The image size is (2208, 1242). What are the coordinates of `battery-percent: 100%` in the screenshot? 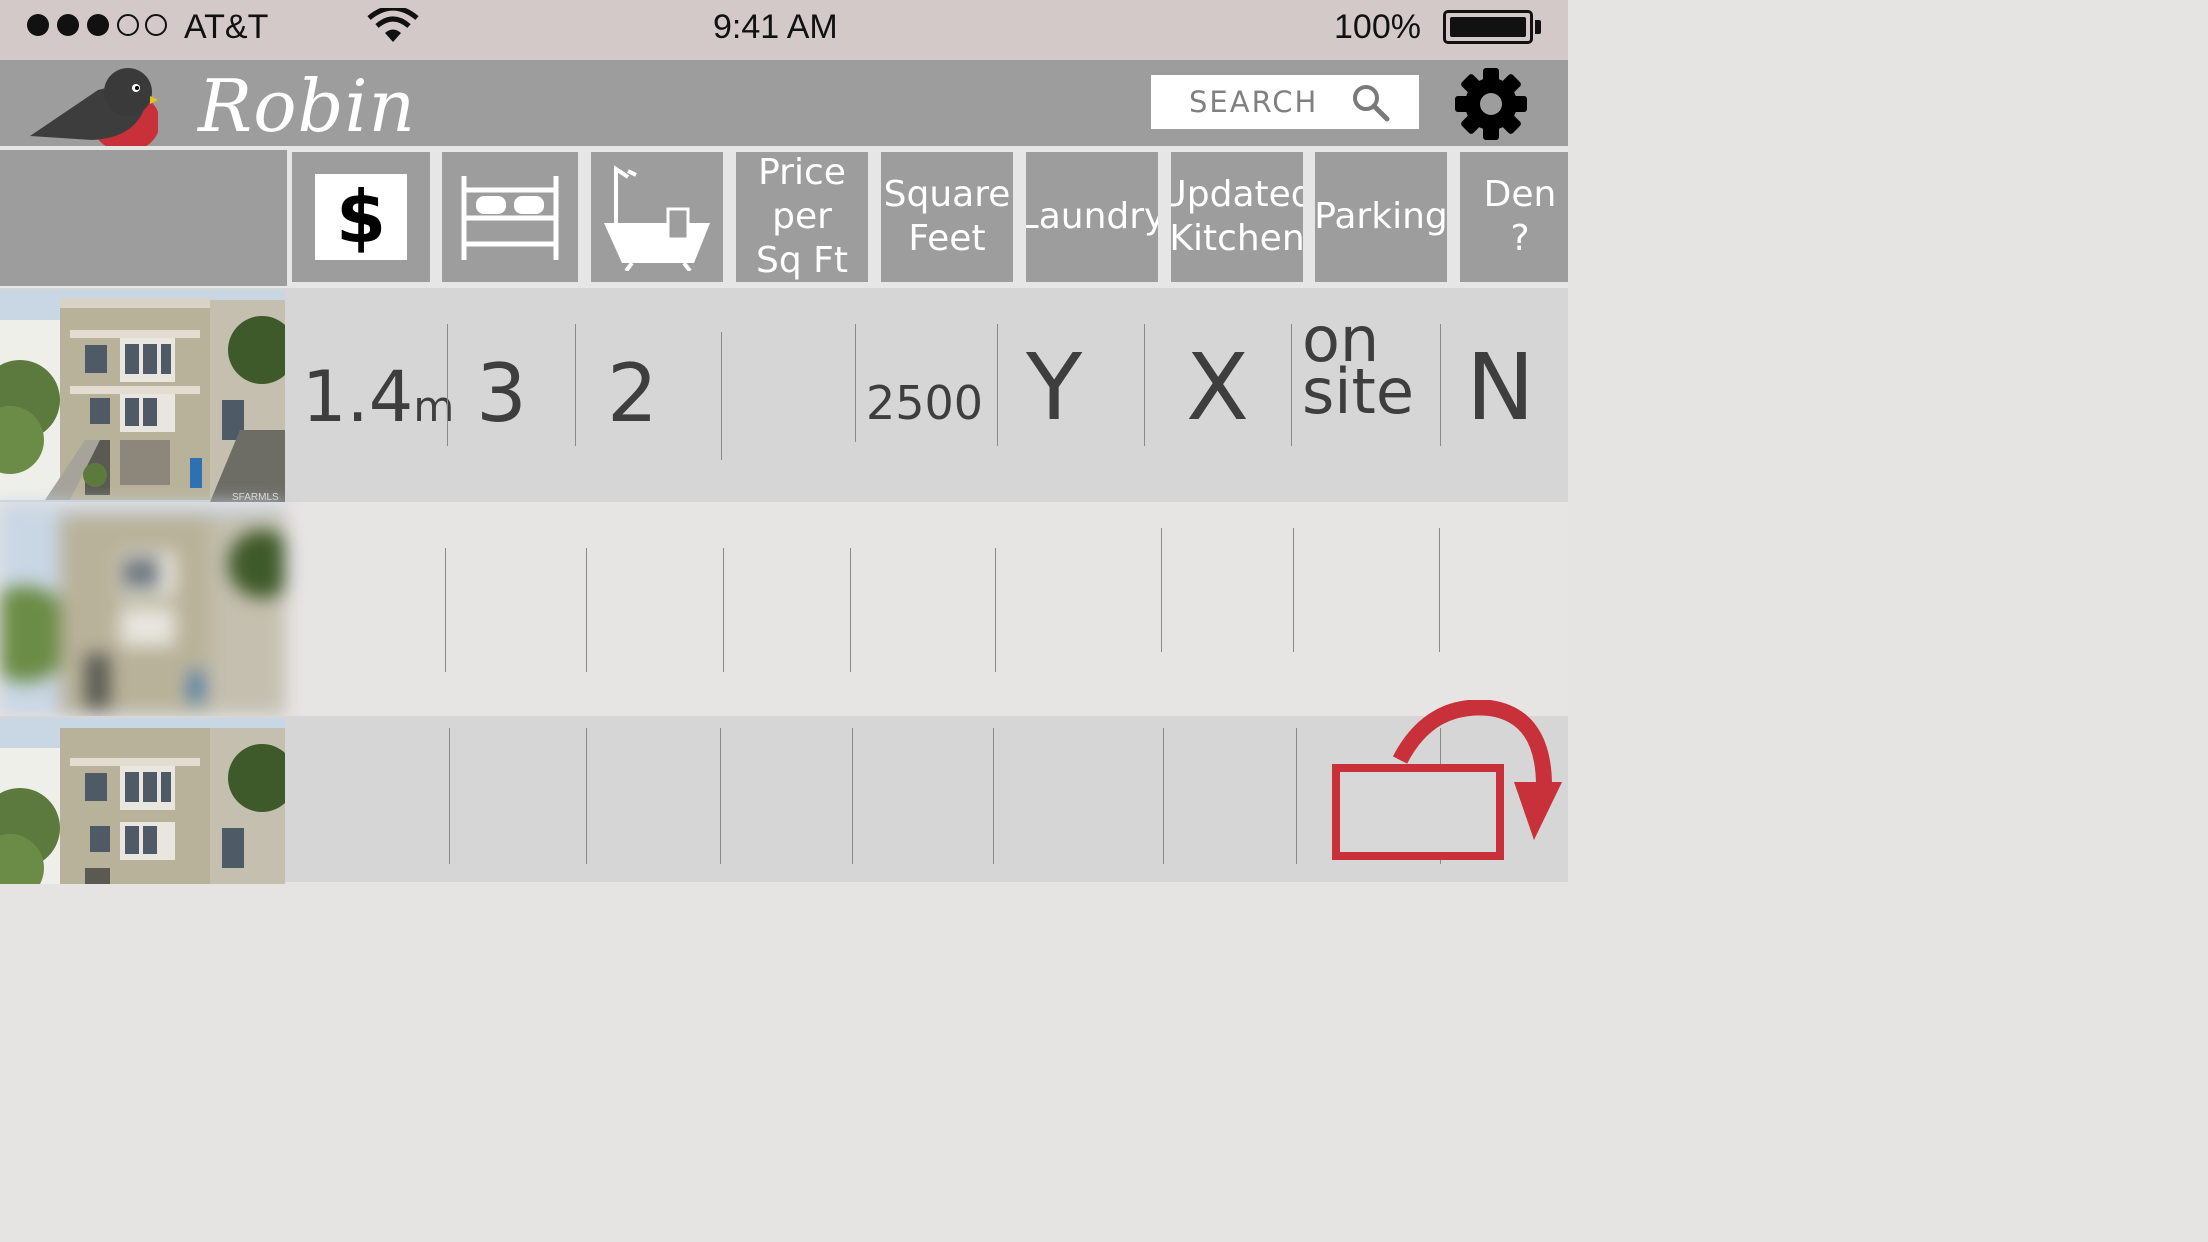 It's located at (1377, 27).